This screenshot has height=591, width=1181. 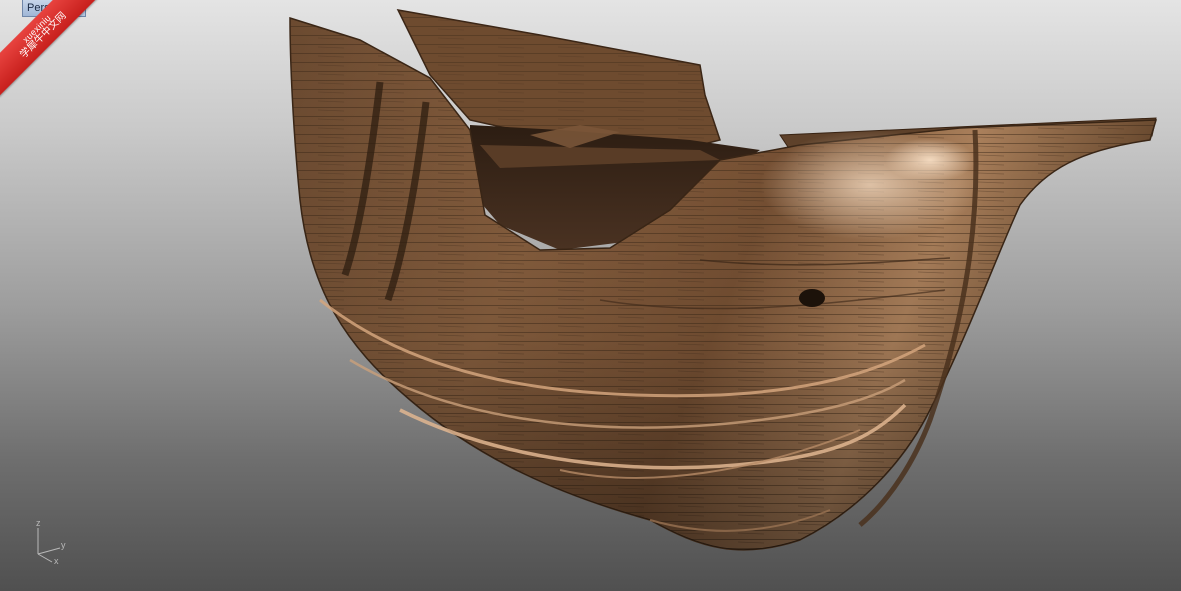 What do you see at coordinates (63, 545) in the screenshot?
I see `axis-y-label: y` at bounding box center [63, 545].